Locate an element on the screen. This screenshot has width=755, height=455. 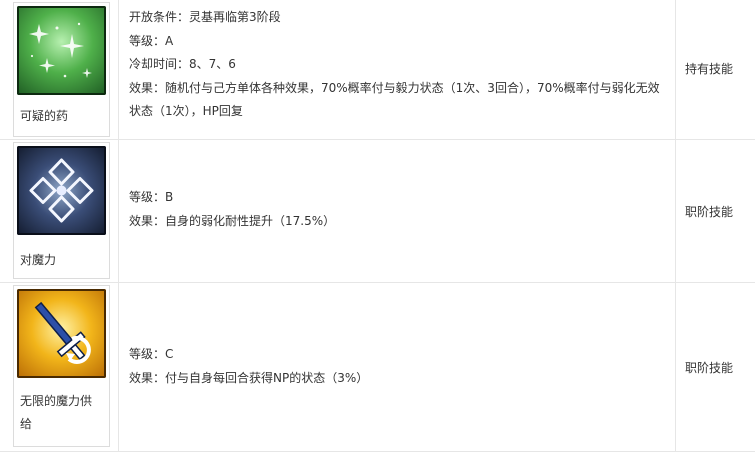
sword-icon is located at coordinates (61, 333).